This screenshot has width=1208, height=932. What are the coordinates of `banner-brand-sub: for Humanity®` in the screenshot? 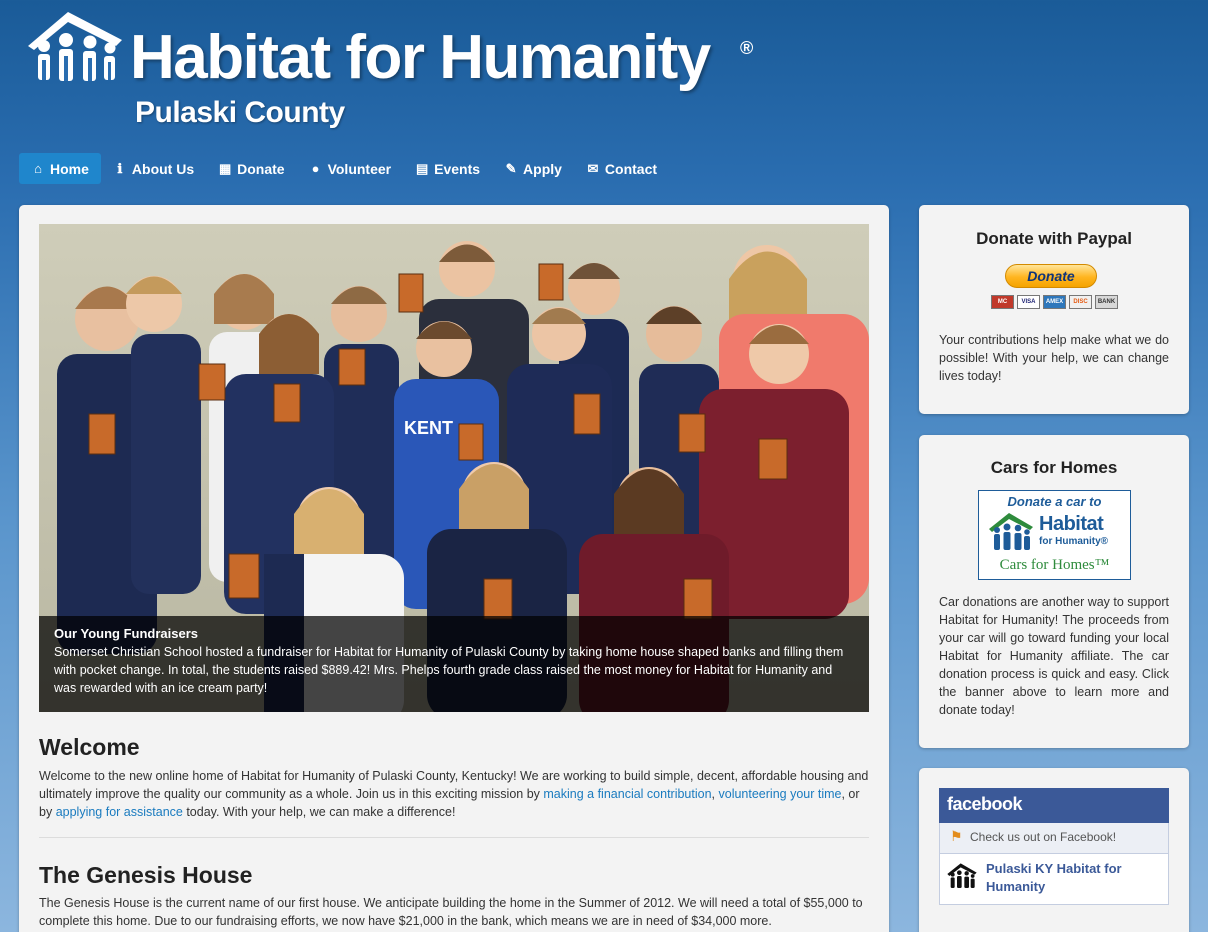 It's located at (1074, 541).